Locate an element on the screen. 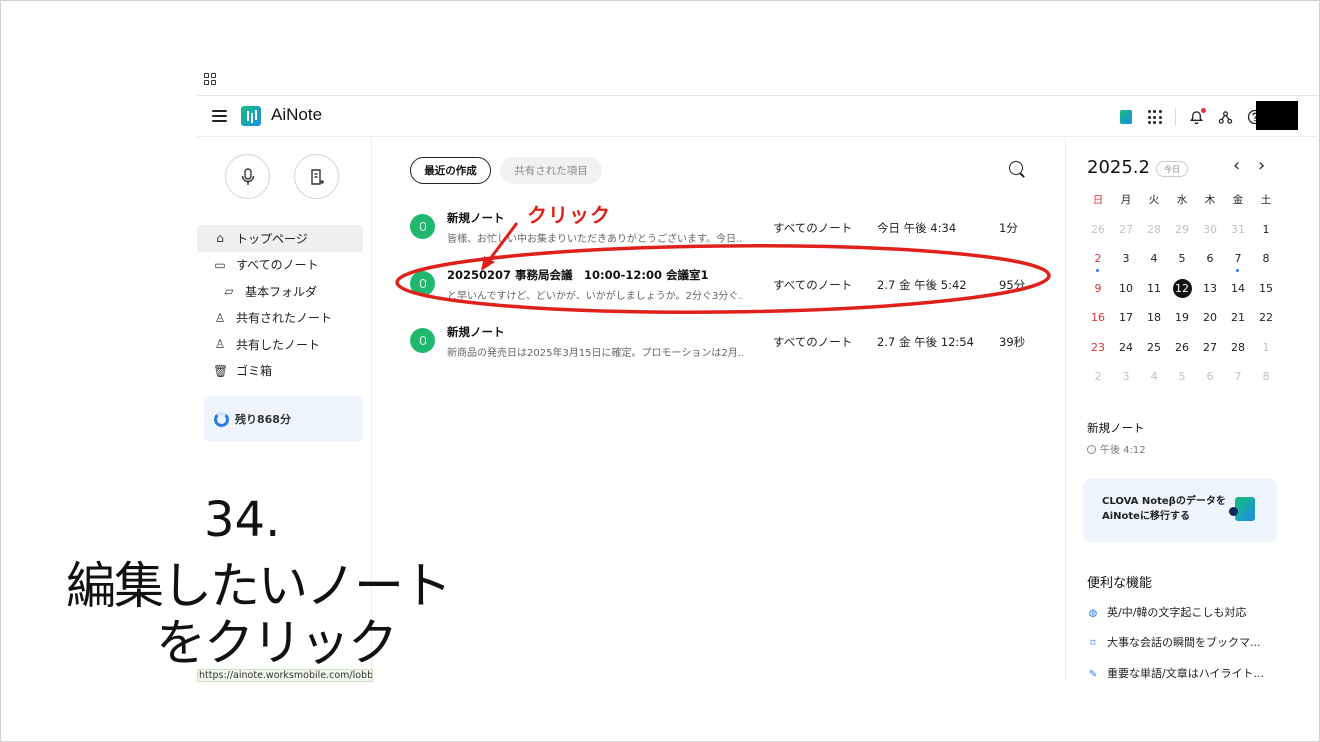 This screenshot has height=742, width=1320. note-add-icon is located at coordinates (317, 176).